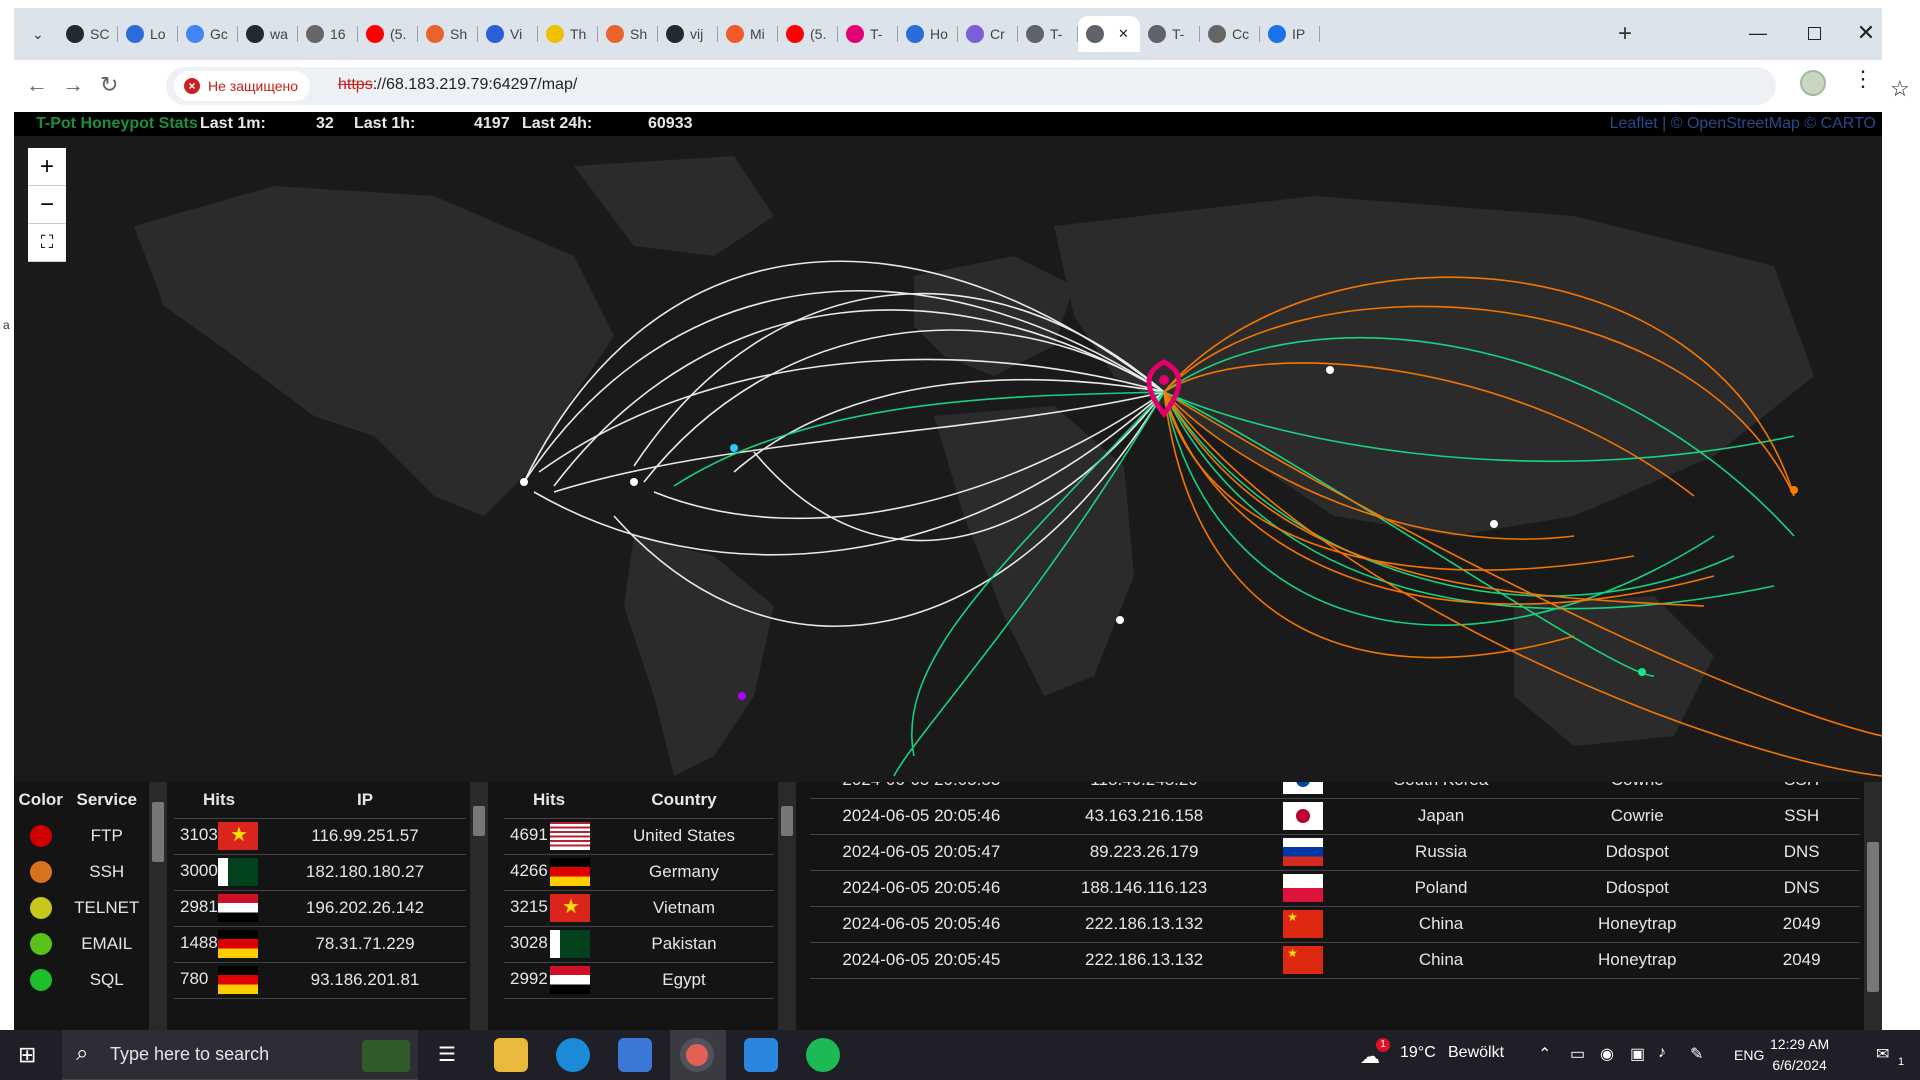 Image resolution: width=1920 pixels, height=1080 pixels. Describe the element at coordinates (795, 34) in the screenshot. I see `youtube-icon` at that location.